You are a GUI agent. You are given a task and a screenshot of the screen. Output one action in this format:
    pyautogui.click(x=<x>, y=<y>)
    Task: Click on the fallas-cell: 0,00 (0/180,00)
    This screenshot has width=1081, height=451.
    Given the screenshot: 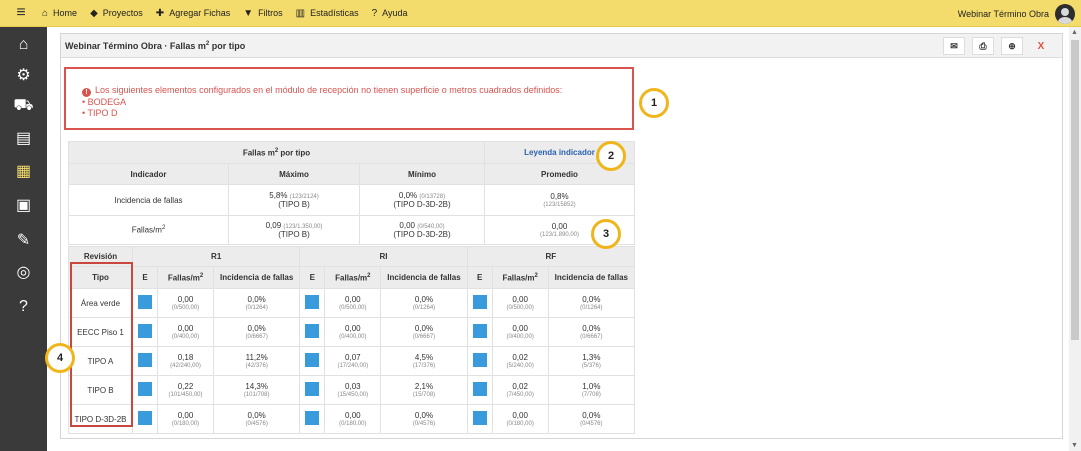 What is the action you would take?
    pyautogui.click(x=520, y=419)
    